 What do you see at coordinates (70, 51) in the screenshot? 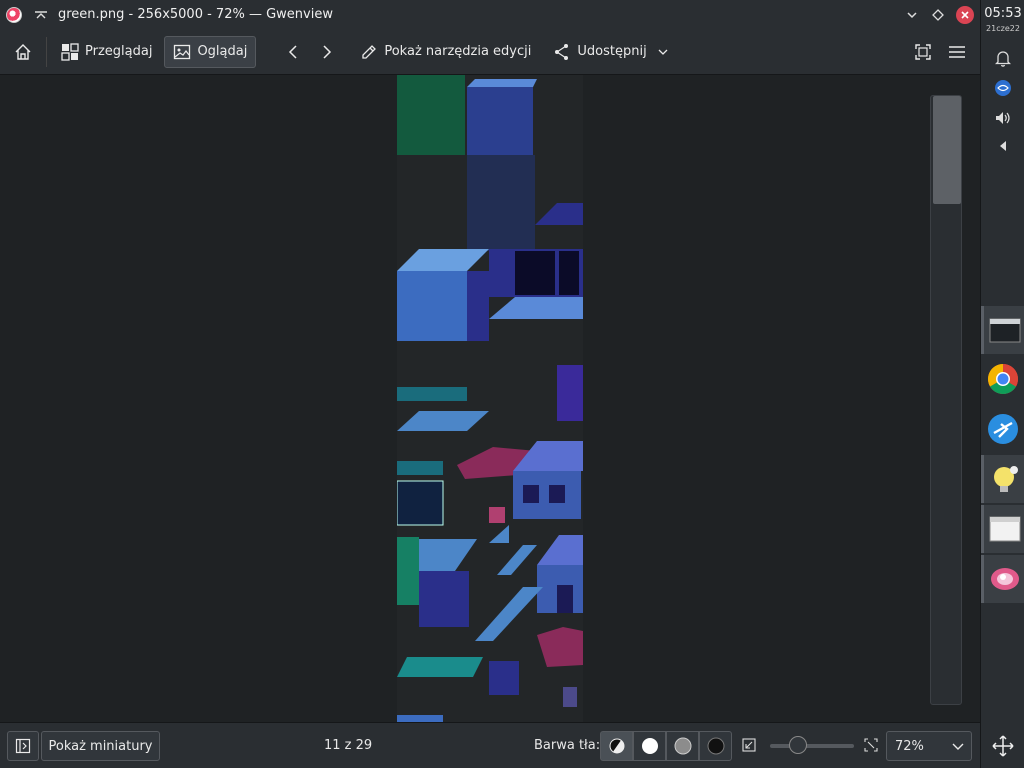
I see `browse-grid-icon` at bounding box center [70, 51].